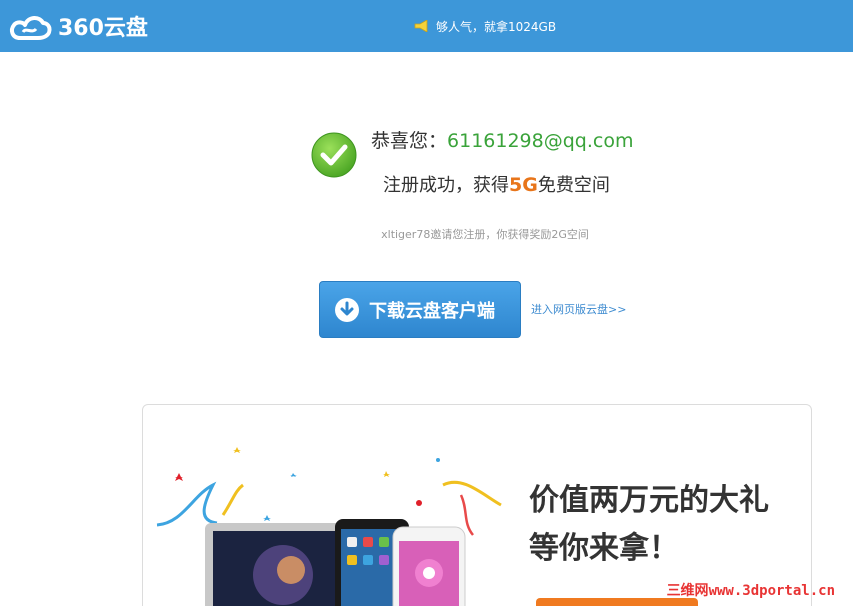 The image size is (853, 606). Describe the element at coordinates (432, 311) in the screenshot. I see `download-button-label: 下载云盘客户端` at that location.